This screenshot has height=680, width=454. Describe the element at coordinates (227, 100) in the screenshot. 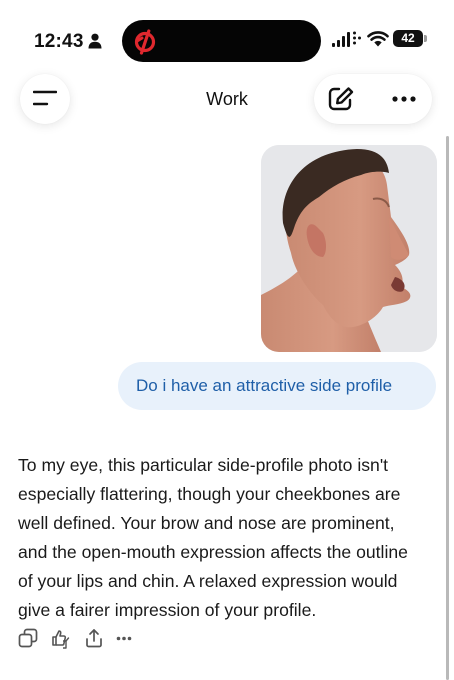

I see `chat-header: Work` at that location.